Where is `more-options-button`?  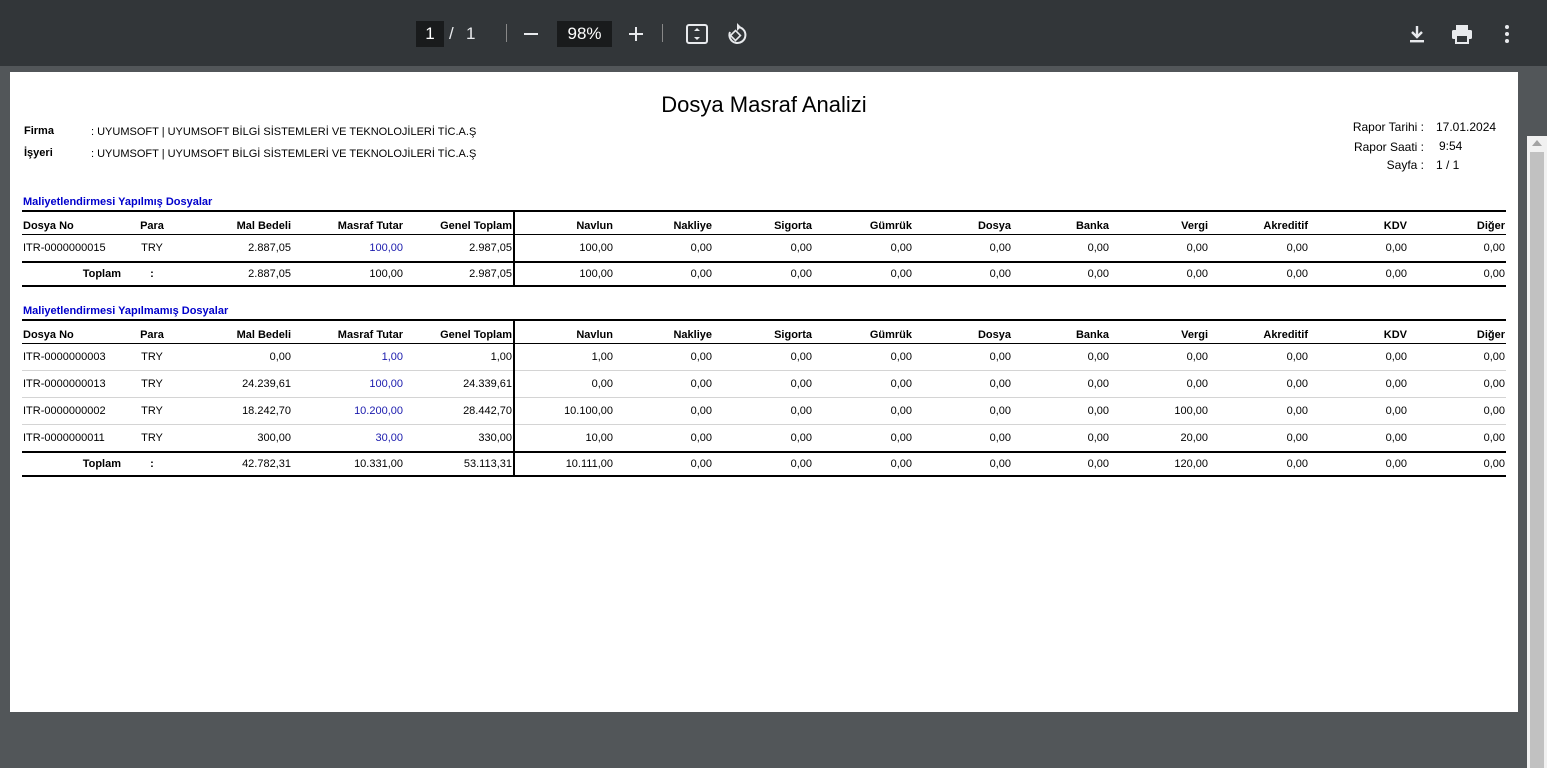
more-options-button is located at coordinates (1507, 34).